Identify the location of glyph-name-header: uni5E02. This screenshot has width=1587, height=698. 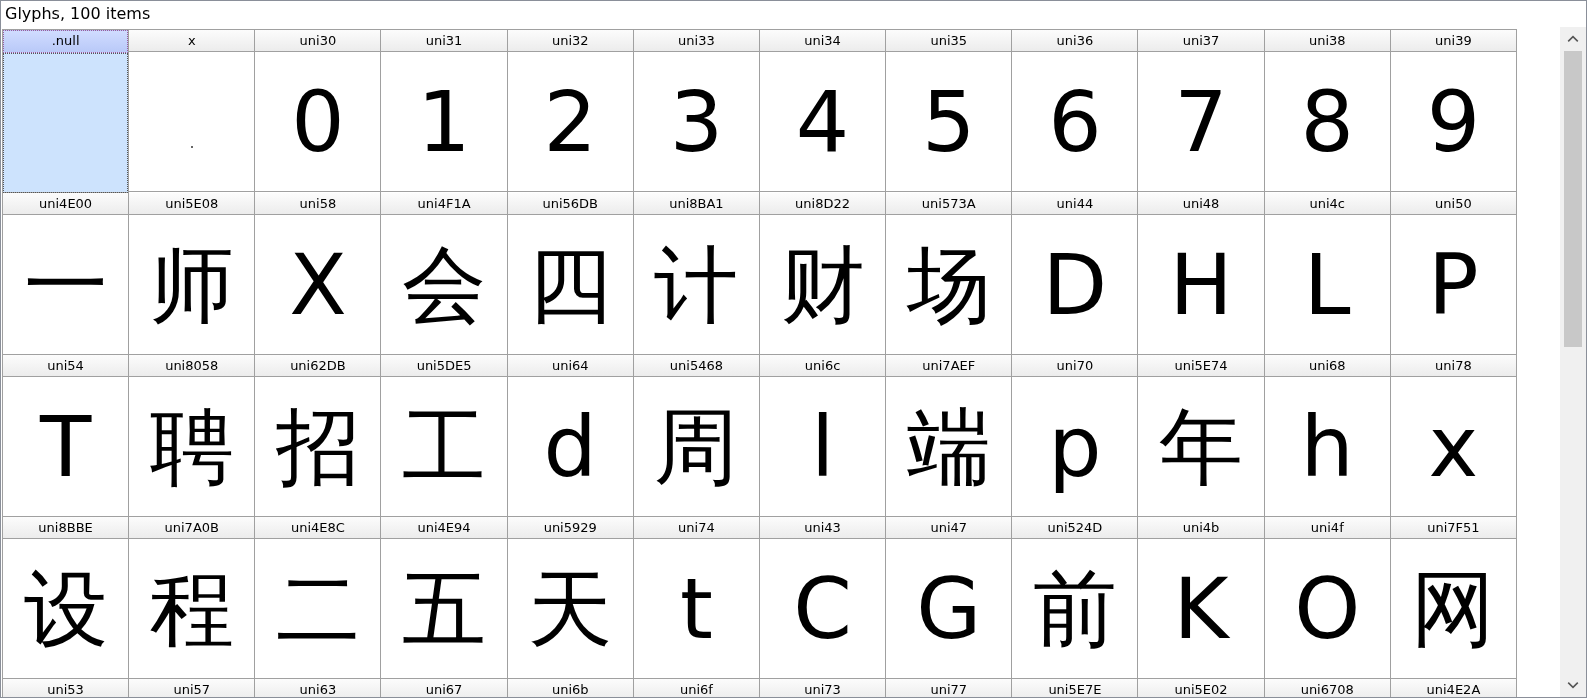
(1201, 688).